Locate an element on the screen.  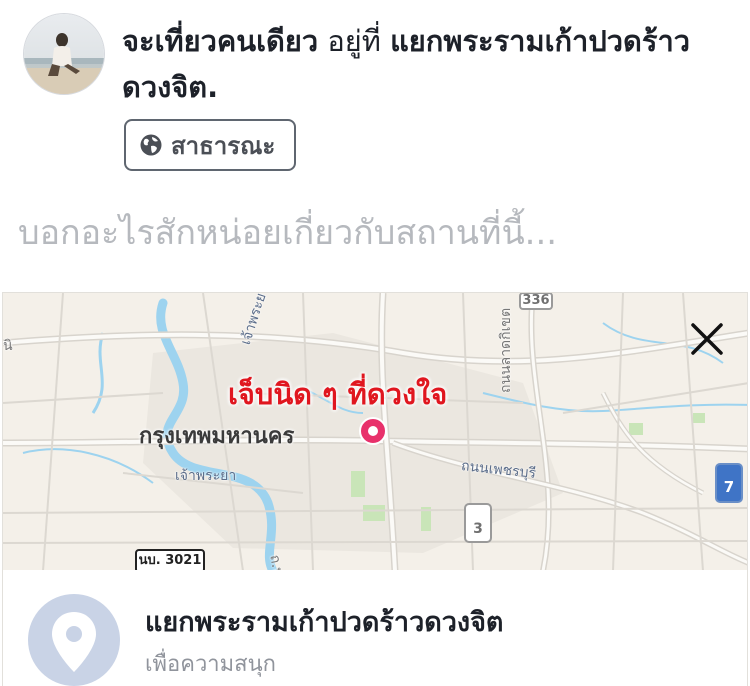
avatar is located at coordinates (64, 54).